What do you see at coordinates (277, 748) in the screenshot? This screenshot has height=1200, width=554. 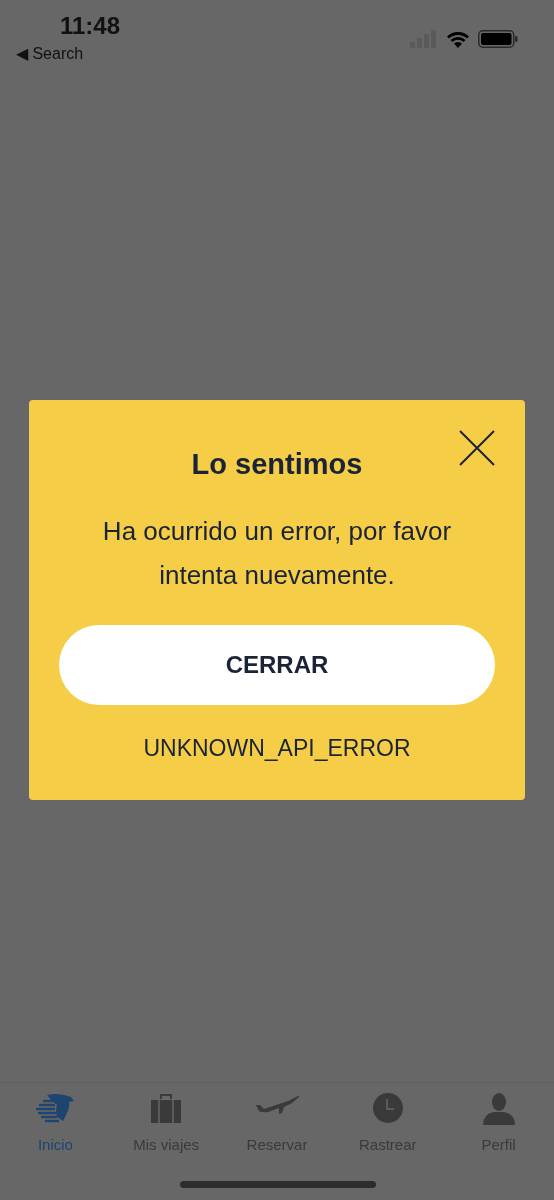 I see `error-code: UNKNOWN_API_ERROR` at bounding box center [277, 748].